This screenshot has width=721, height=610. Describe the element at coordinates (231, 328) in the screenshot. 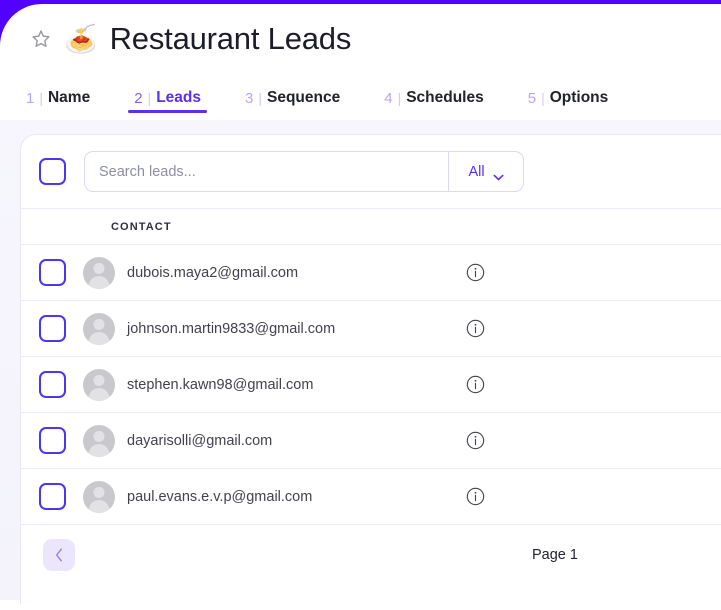

I see `contact-email: johnson.martin9833@gmail.com` at that location.